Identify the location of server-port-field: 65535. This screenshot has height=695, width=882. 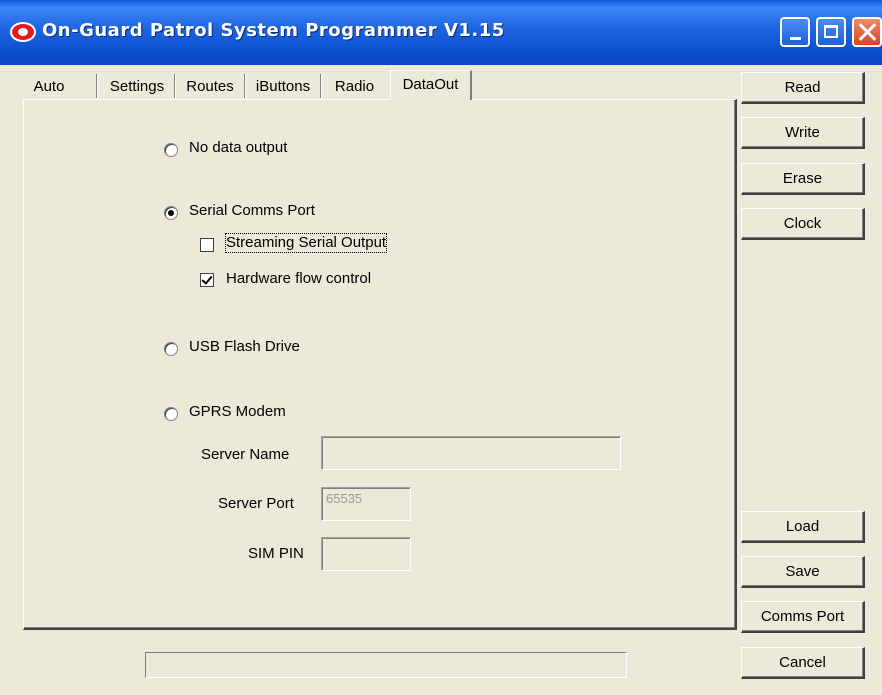
(366, 504).